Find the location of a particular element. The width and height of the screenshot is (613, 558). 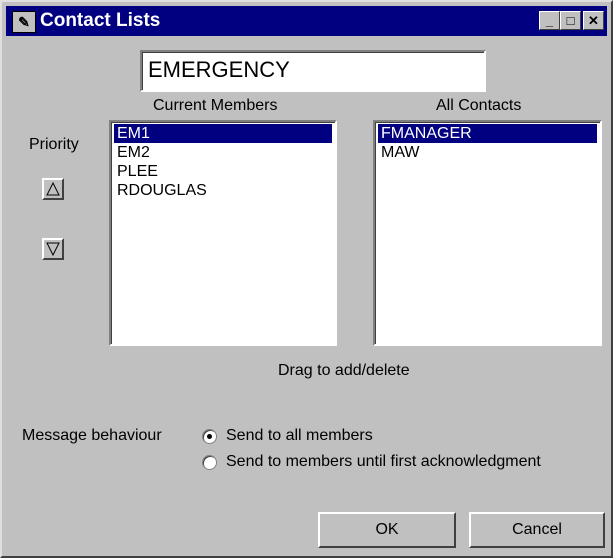

drag-hint-label: Drag to add/delete is located at coordinates (344, 370).